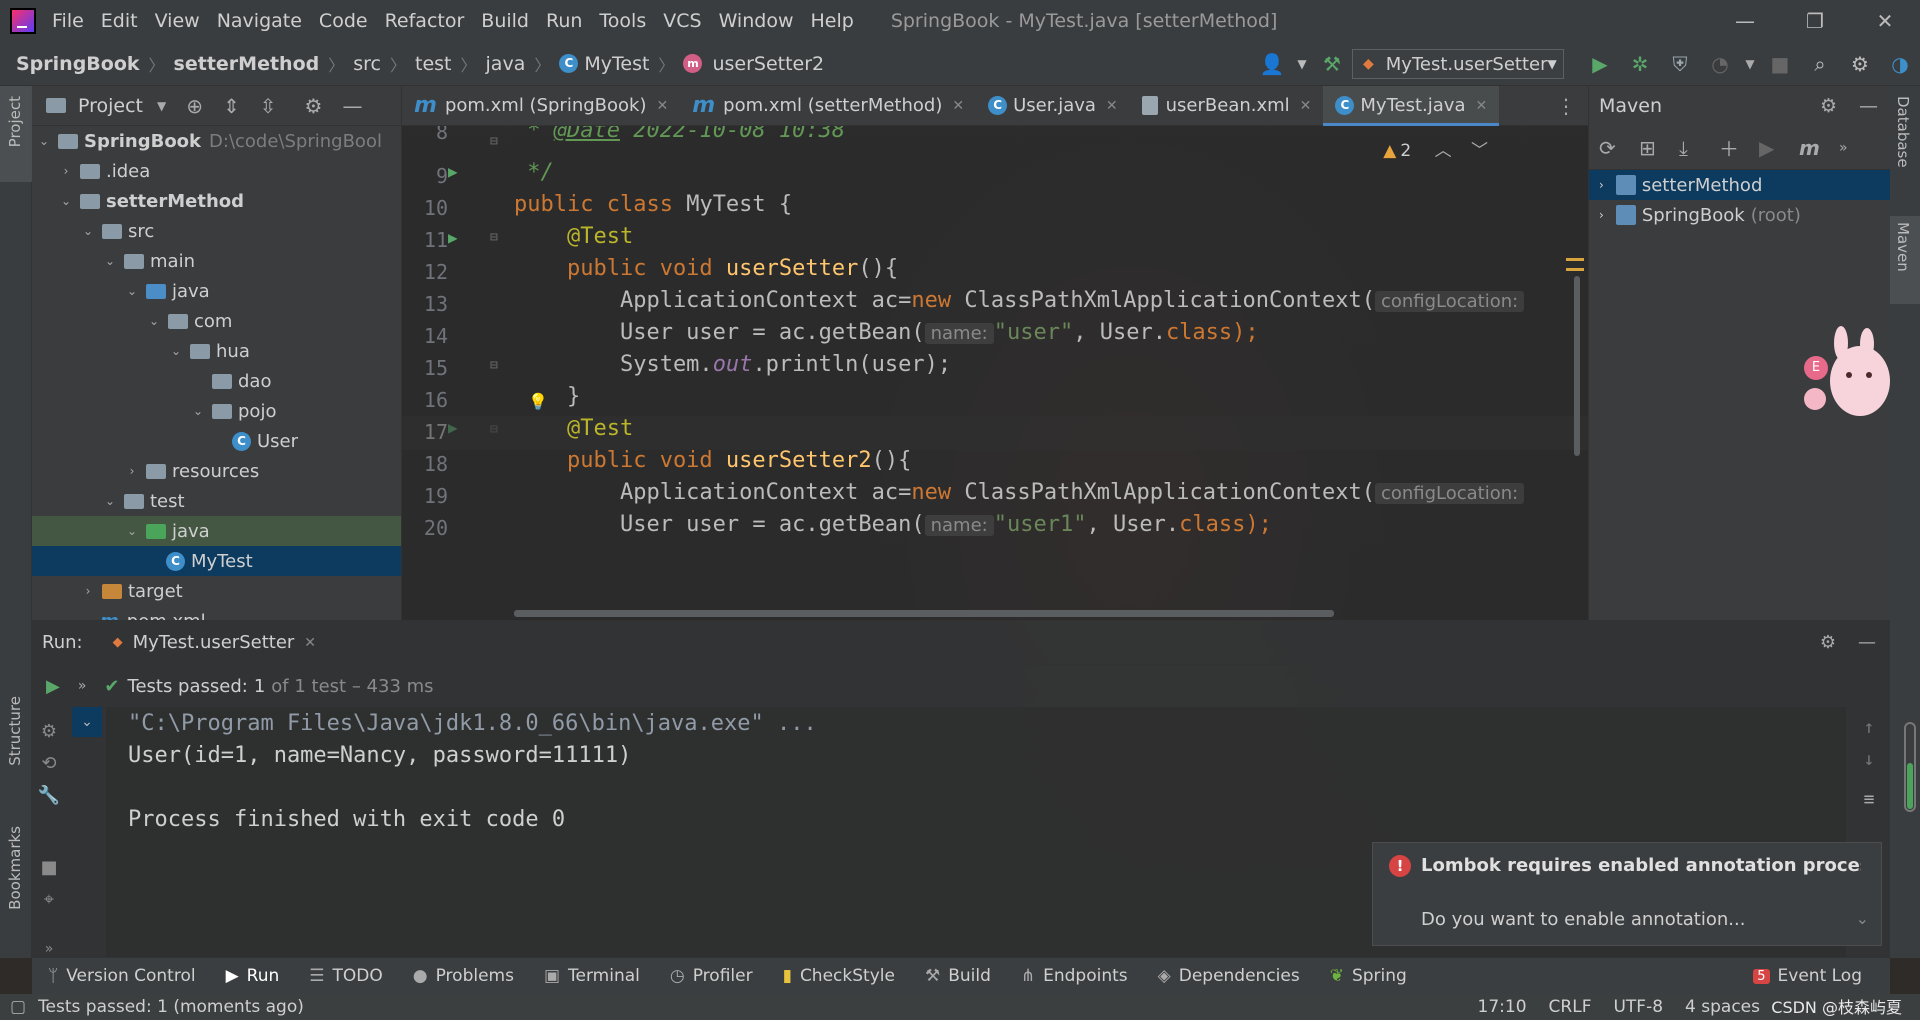 The height and width of the screenshot is (1020, 1920). What do you see at coordinates (1074, 976) in the screenshot?
I see `tool-endpoints: ⋔ Endpoints` at bounding box center [1074, 976].